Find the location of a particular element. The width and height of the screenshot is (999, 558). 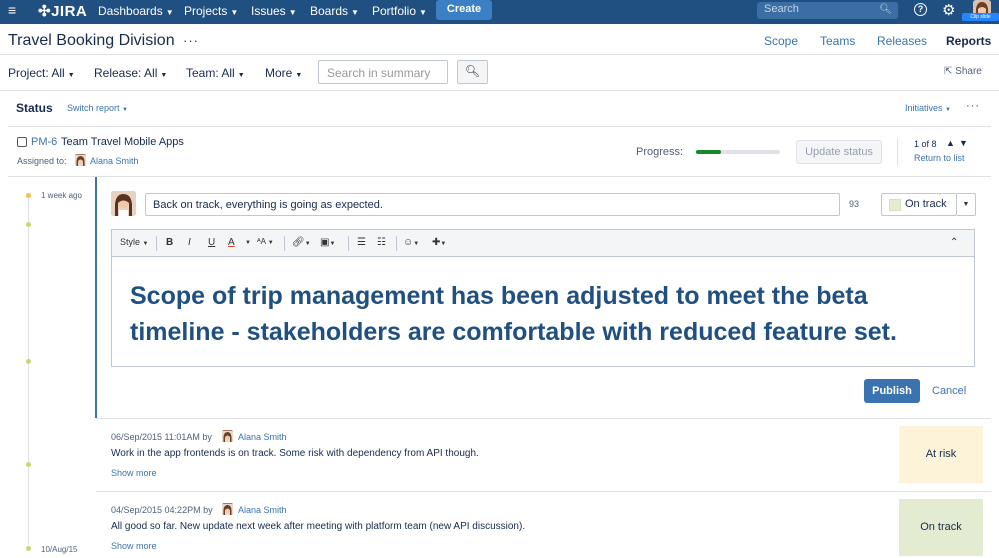

bold-button: B is located at coordinates (169, 242).